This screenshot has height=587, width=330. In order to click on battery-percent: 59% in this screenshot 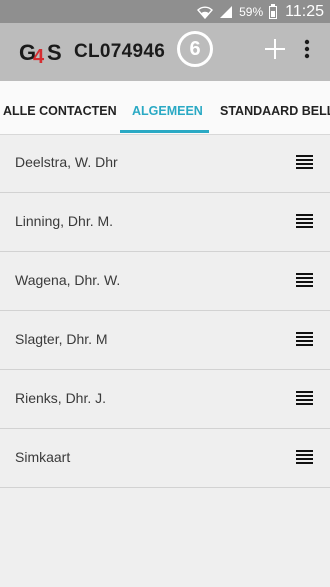, I will do `click(251, 11)`.